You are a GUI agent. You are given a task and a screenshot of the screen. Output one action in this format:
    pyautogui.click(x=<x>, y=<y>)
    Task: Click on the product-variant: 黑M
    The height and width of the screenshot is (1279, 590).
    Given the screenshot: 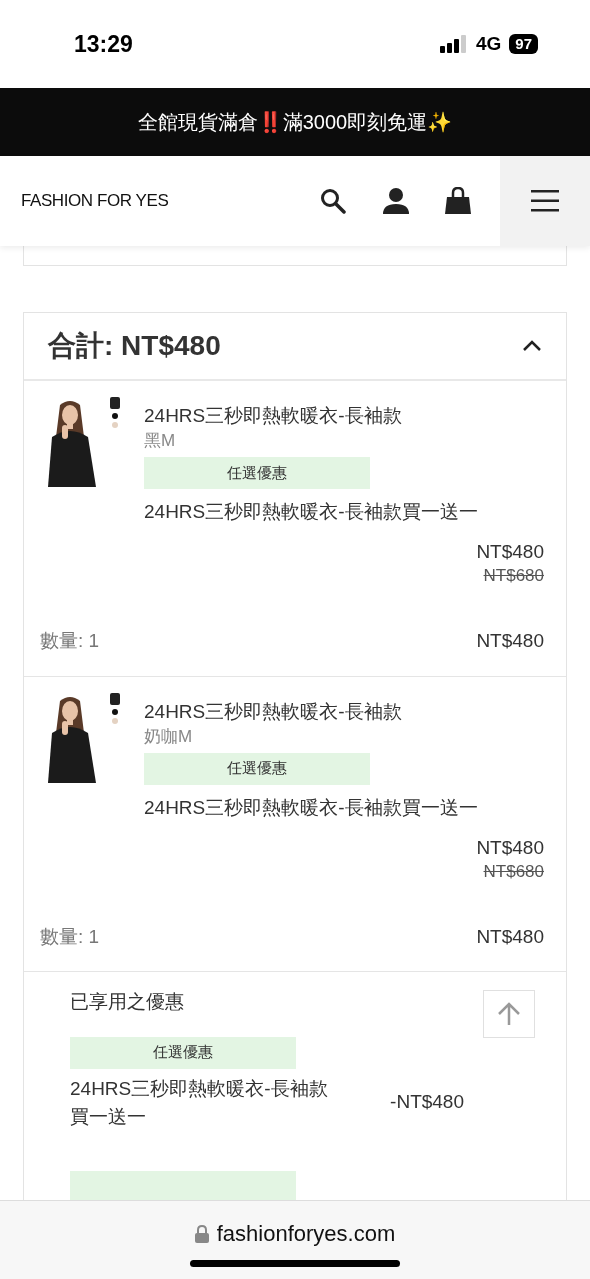 What is the action you would take?
    pyautogui.click(x=160, y=441)
    